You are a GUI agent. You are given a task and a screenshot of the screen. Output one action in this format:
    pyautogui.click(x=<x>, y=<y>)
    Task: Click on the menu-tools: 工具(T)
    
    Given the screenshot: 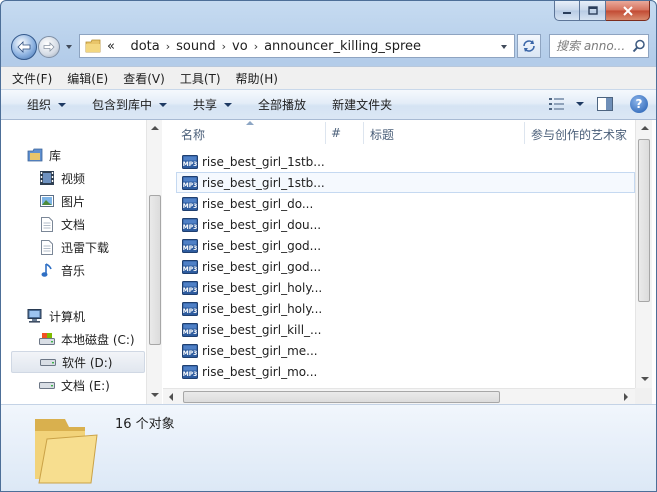 What is the action you would take?
    pyautogui.click(x=200, y=78)
    